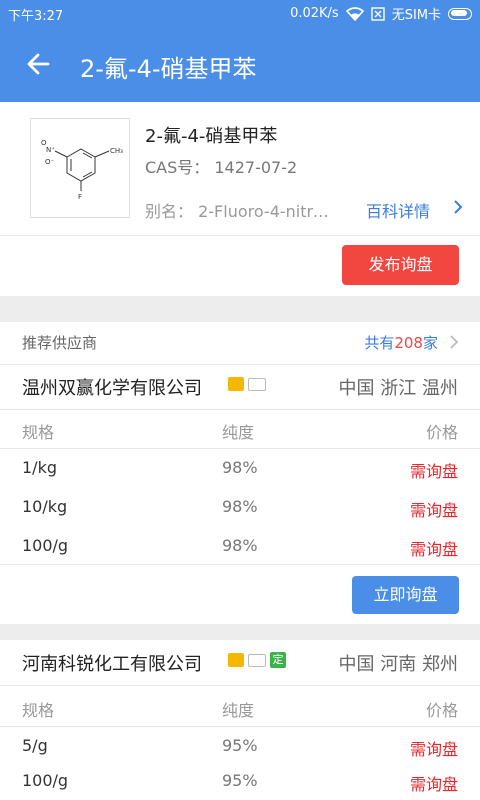 Image resolution: width=480 pixels, height=800 pixels. What do you see at coordinates (416, 15) in the screenshot?
I see `sim-status: 无SIM卡` at bounding box center [416, 15].